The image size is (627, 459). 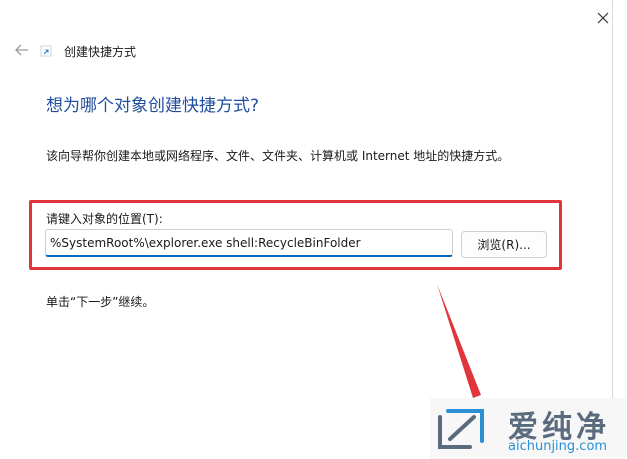 I want to click on watermark-logo, so click(x=461, y=429).